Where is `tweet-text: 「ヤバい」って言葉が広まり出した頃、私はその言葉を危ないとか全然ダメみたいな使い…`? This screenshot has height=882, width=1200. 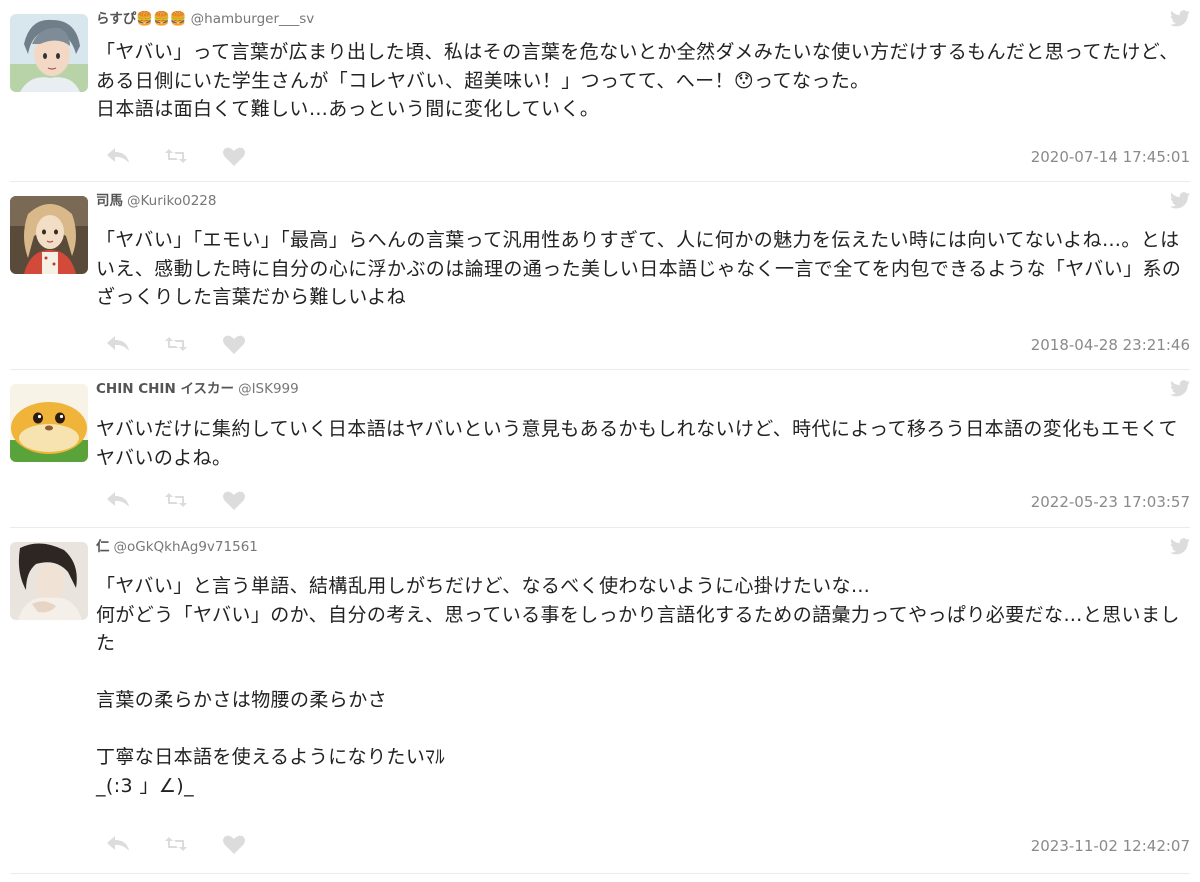 tweet-text: 「ヤバい」って言葉が広まり出した頃、私はその言葉を危ないとか全然ダメみたいな使い… is located at coordinates (637, 80).